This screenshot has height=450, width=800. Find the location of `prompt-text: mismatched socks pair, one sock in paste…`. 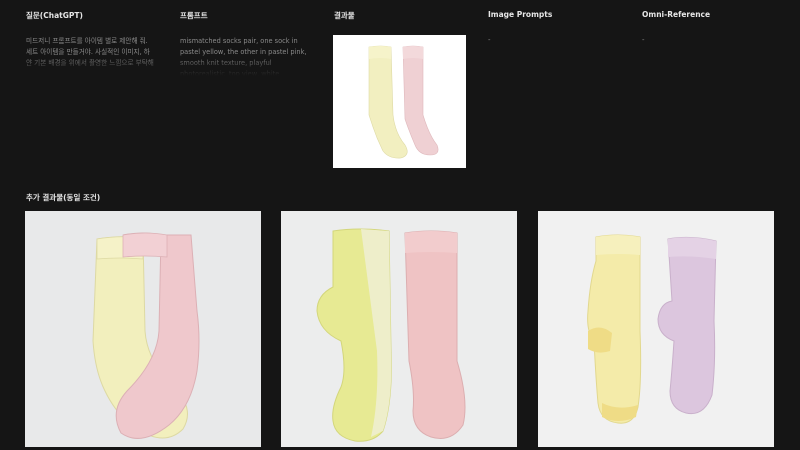

prompt-text: mismatched socks pair, one sock in paste… is located at coordinates (243, 56).